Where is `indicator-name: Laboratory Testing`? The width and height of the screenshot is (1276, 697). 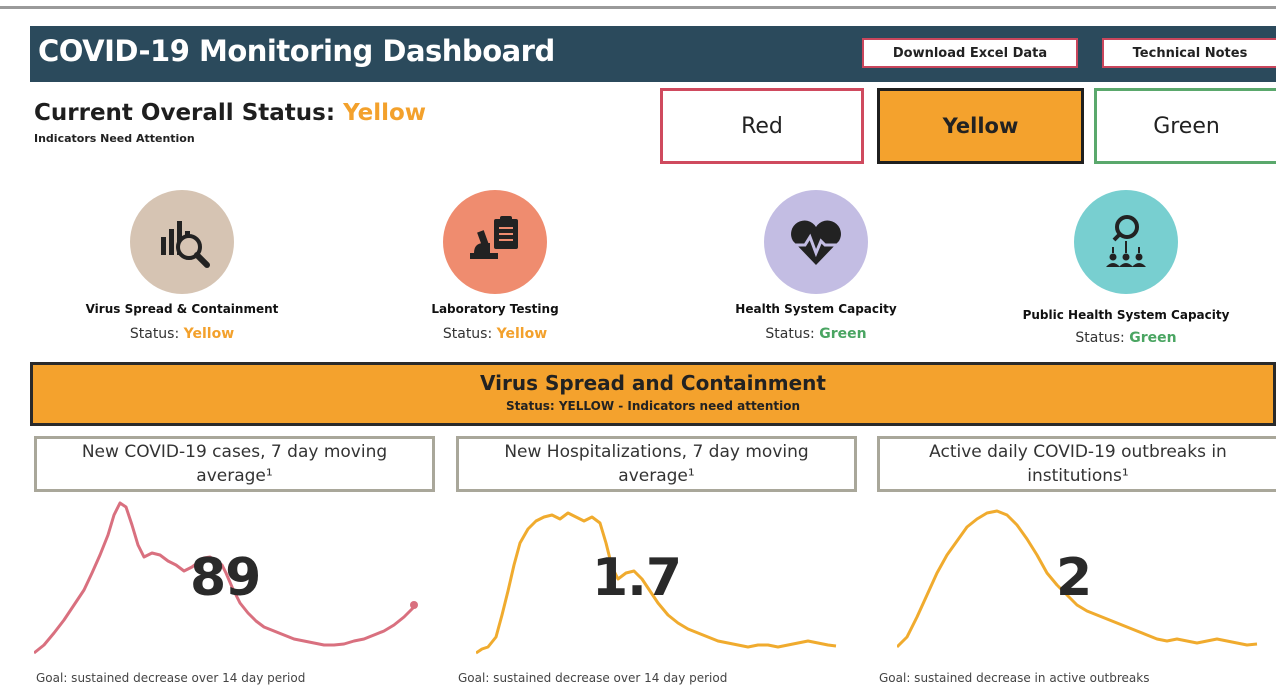
indicator-name: Laboratory Testing is located at coordinates (495, 309).